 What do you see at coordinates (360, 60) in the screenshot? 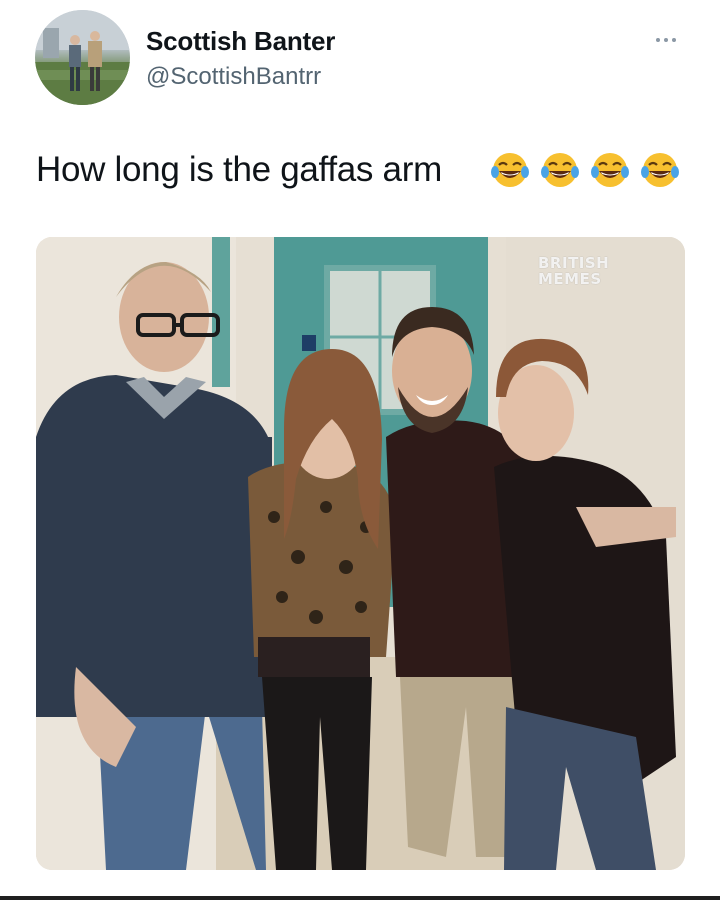
I see `tweet-header: Scottish Banter @ScottishBantrr` at bounding box center [360, 60].